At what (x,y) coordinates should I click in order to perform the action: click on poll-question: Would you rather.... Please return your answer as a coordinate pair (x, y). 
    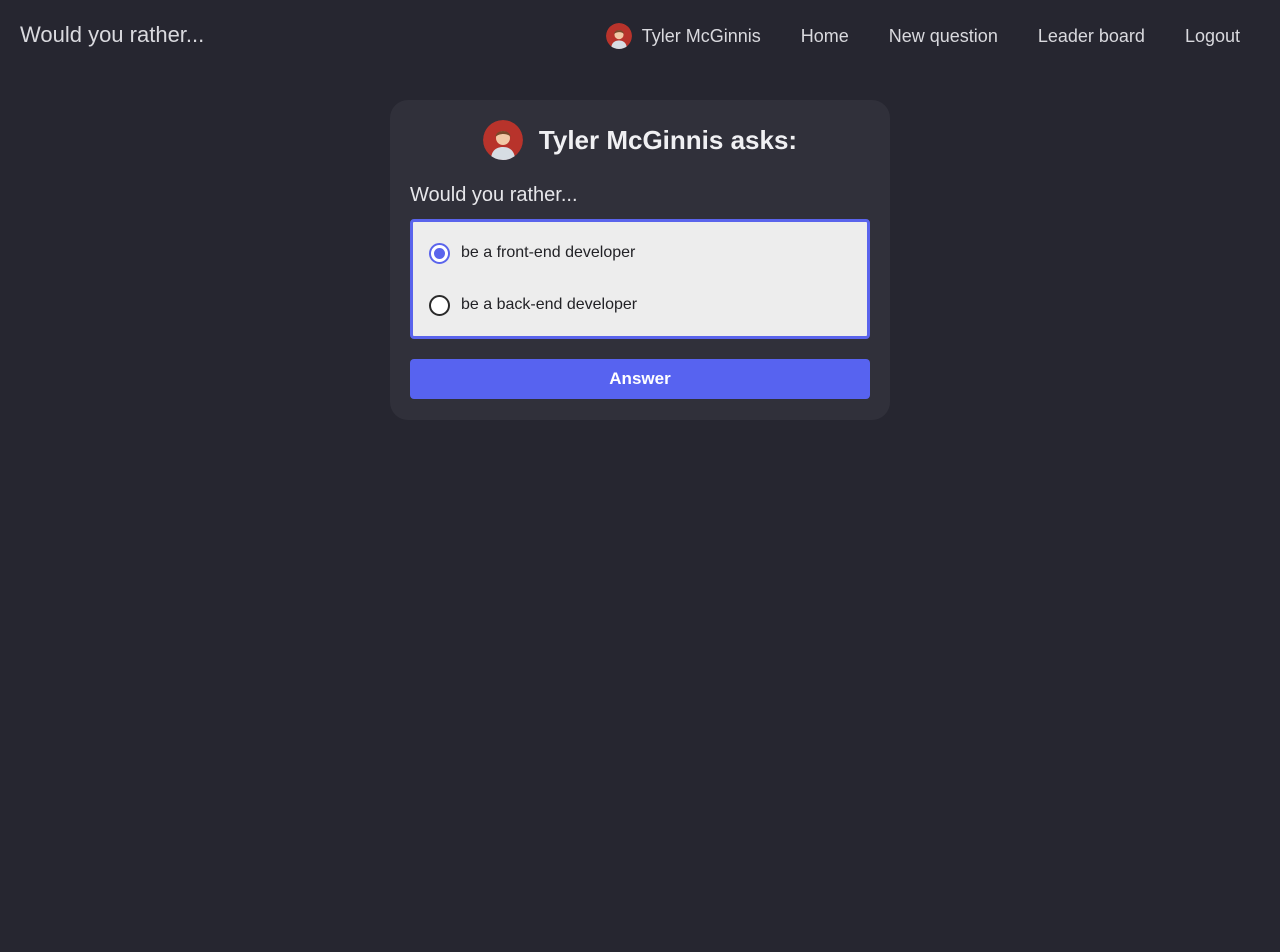
    Looking at the image, I should click on (494, 195).